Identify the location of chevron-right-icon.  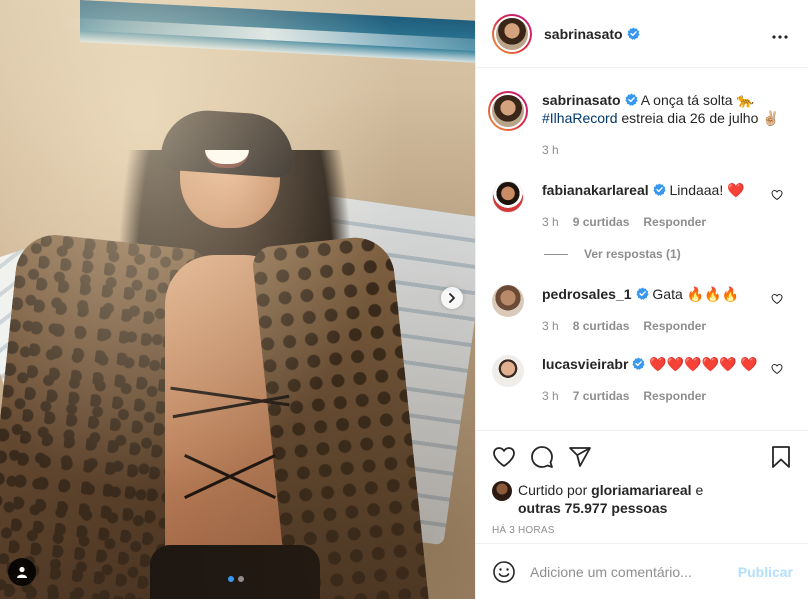
(452, 298).